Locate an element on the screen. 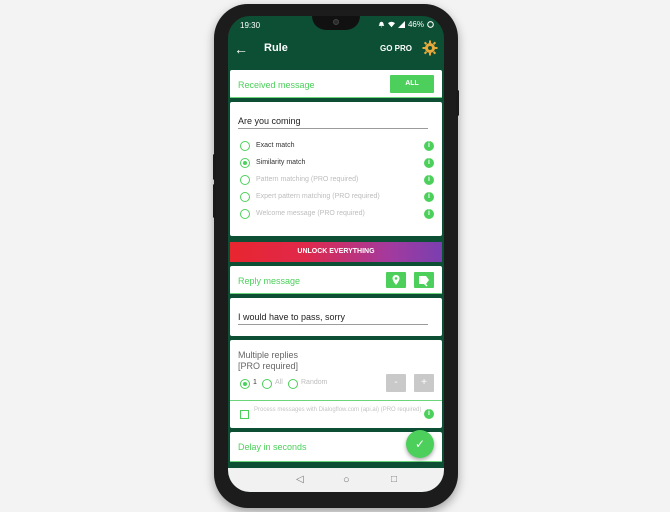 The width and height of the screenshot is (670, 512). choice-label: All is located at coordinates (279, 382).